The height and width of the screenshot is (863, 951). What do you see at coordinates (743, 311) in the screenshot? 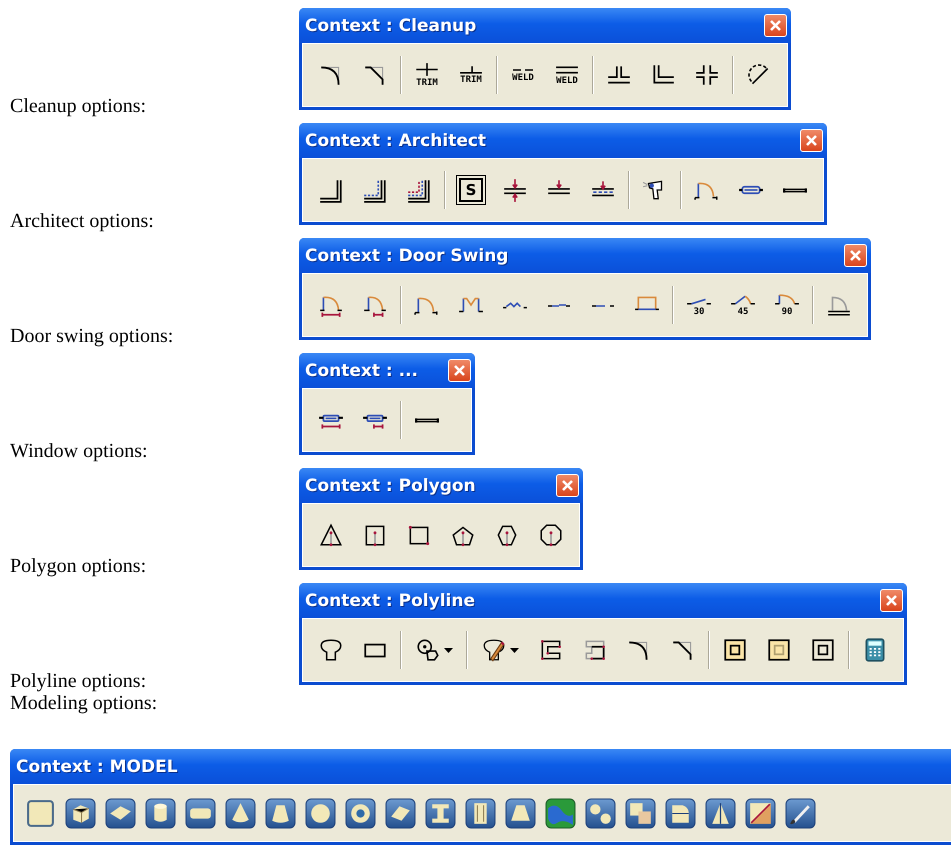
I see `icon-caption: 45` at bounding box center [743, 311].